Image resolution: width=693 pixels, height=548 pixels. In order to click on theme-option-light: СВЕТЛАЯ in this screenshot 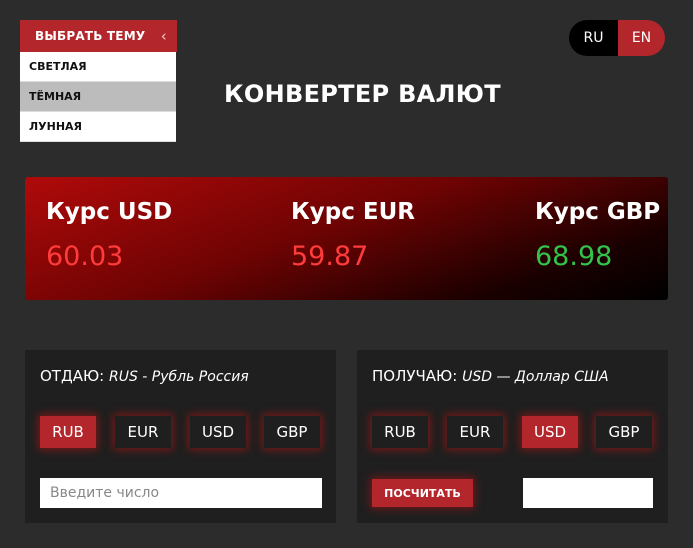, I will do `click(98, 67)`.